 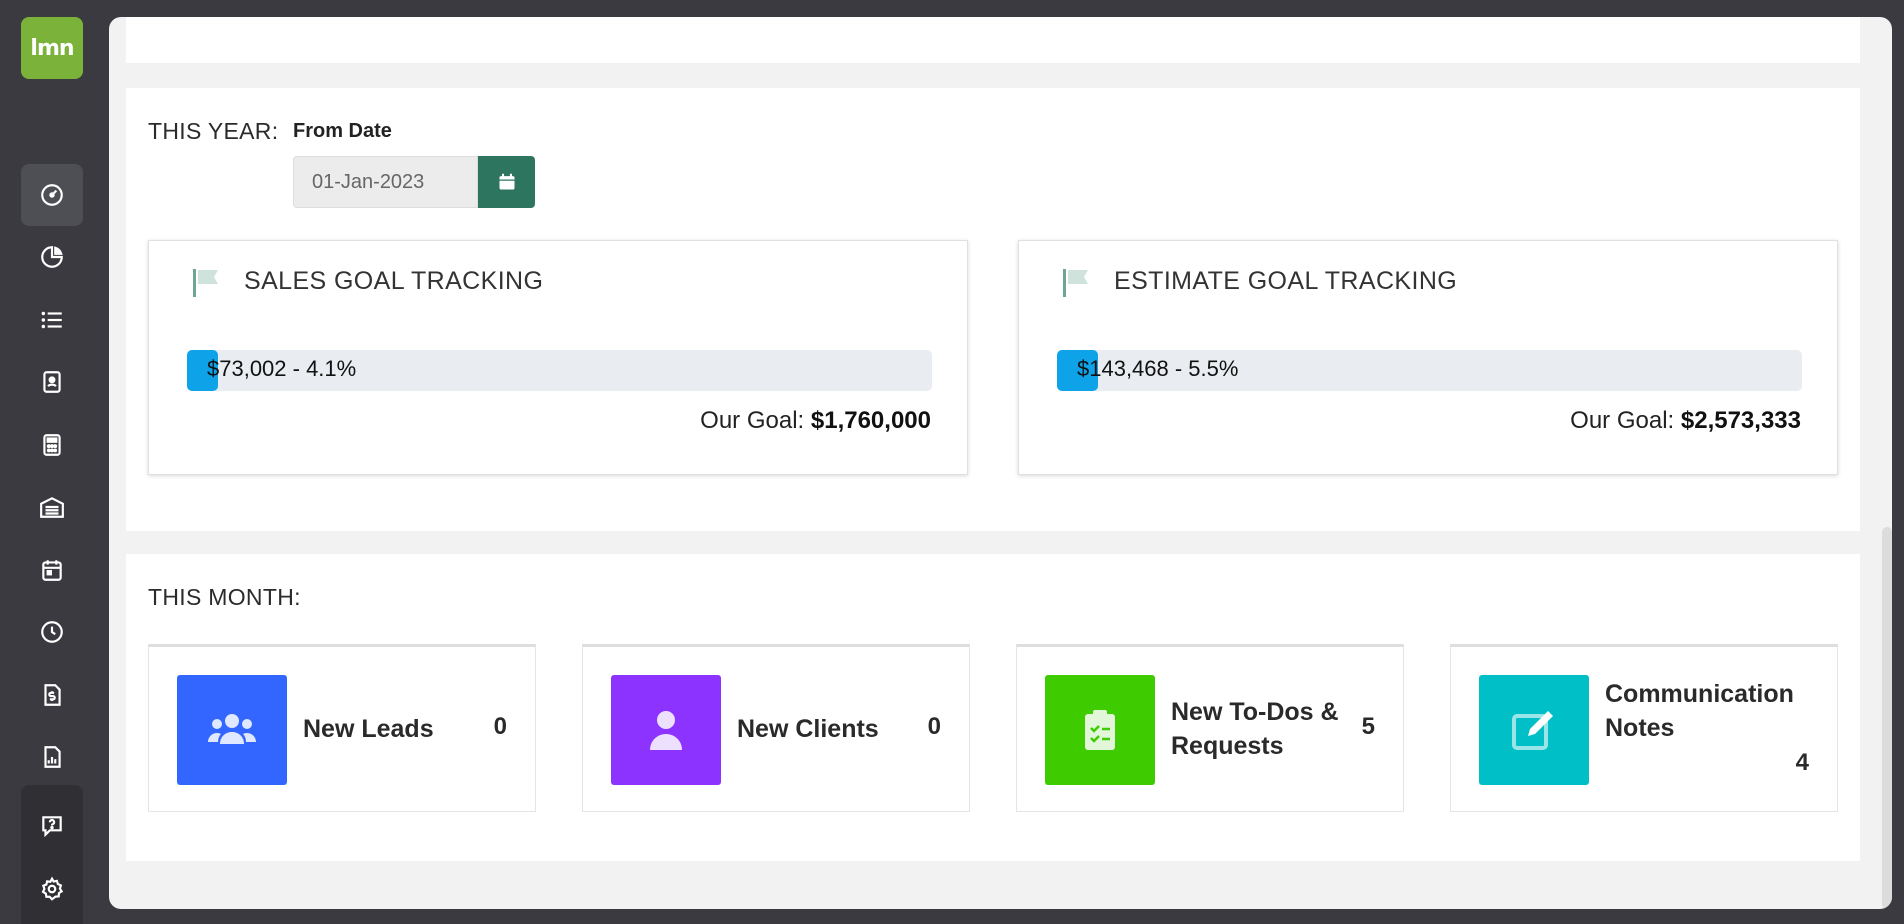 I want to click on nav-settings, so click(x=52, y=889).